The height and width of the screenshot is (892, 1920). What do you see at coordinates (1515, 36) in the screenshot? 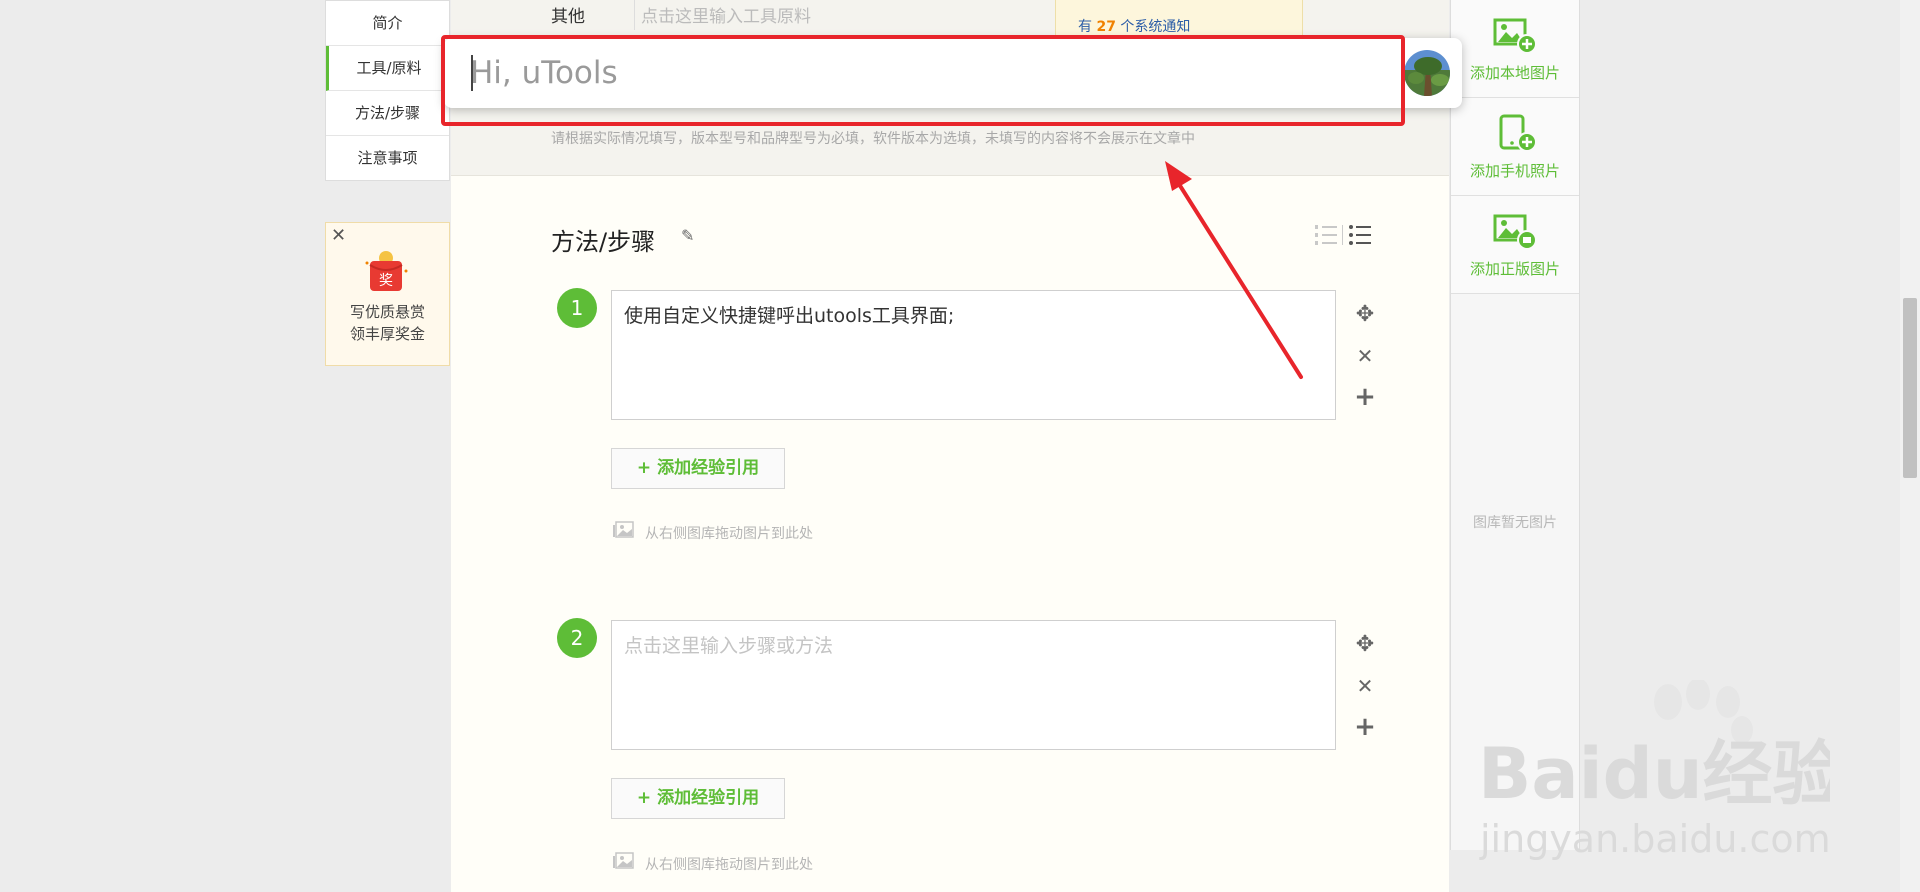
I see `local-image-add-icon` at bounding box center [1515, 36].